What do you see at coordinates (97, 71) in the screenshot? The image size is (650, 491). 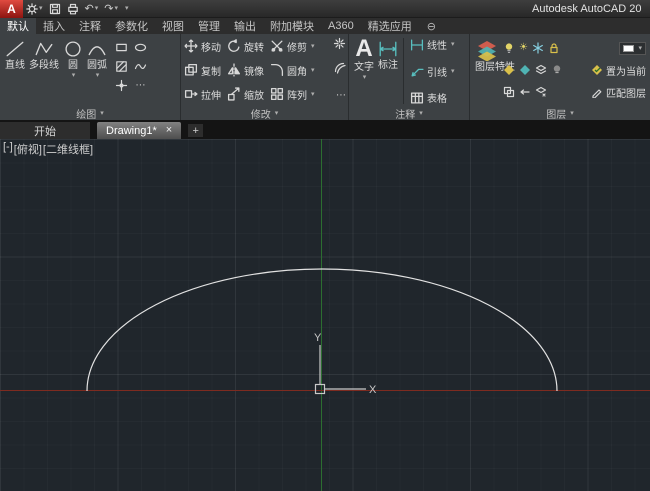 I see `arc-button: 圆弧 ▾` at bounding box center [97, 71].